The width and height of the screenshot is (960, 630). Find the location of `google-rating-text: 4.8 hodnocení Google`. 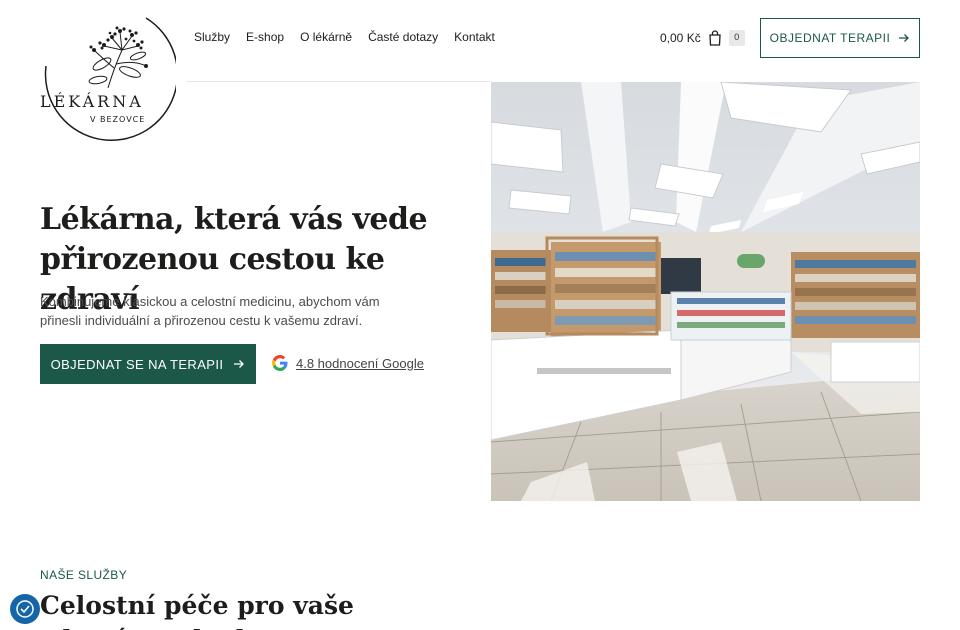

google-rating-text: 4.8 hodnocení Google is located at coordinates (360, 363).